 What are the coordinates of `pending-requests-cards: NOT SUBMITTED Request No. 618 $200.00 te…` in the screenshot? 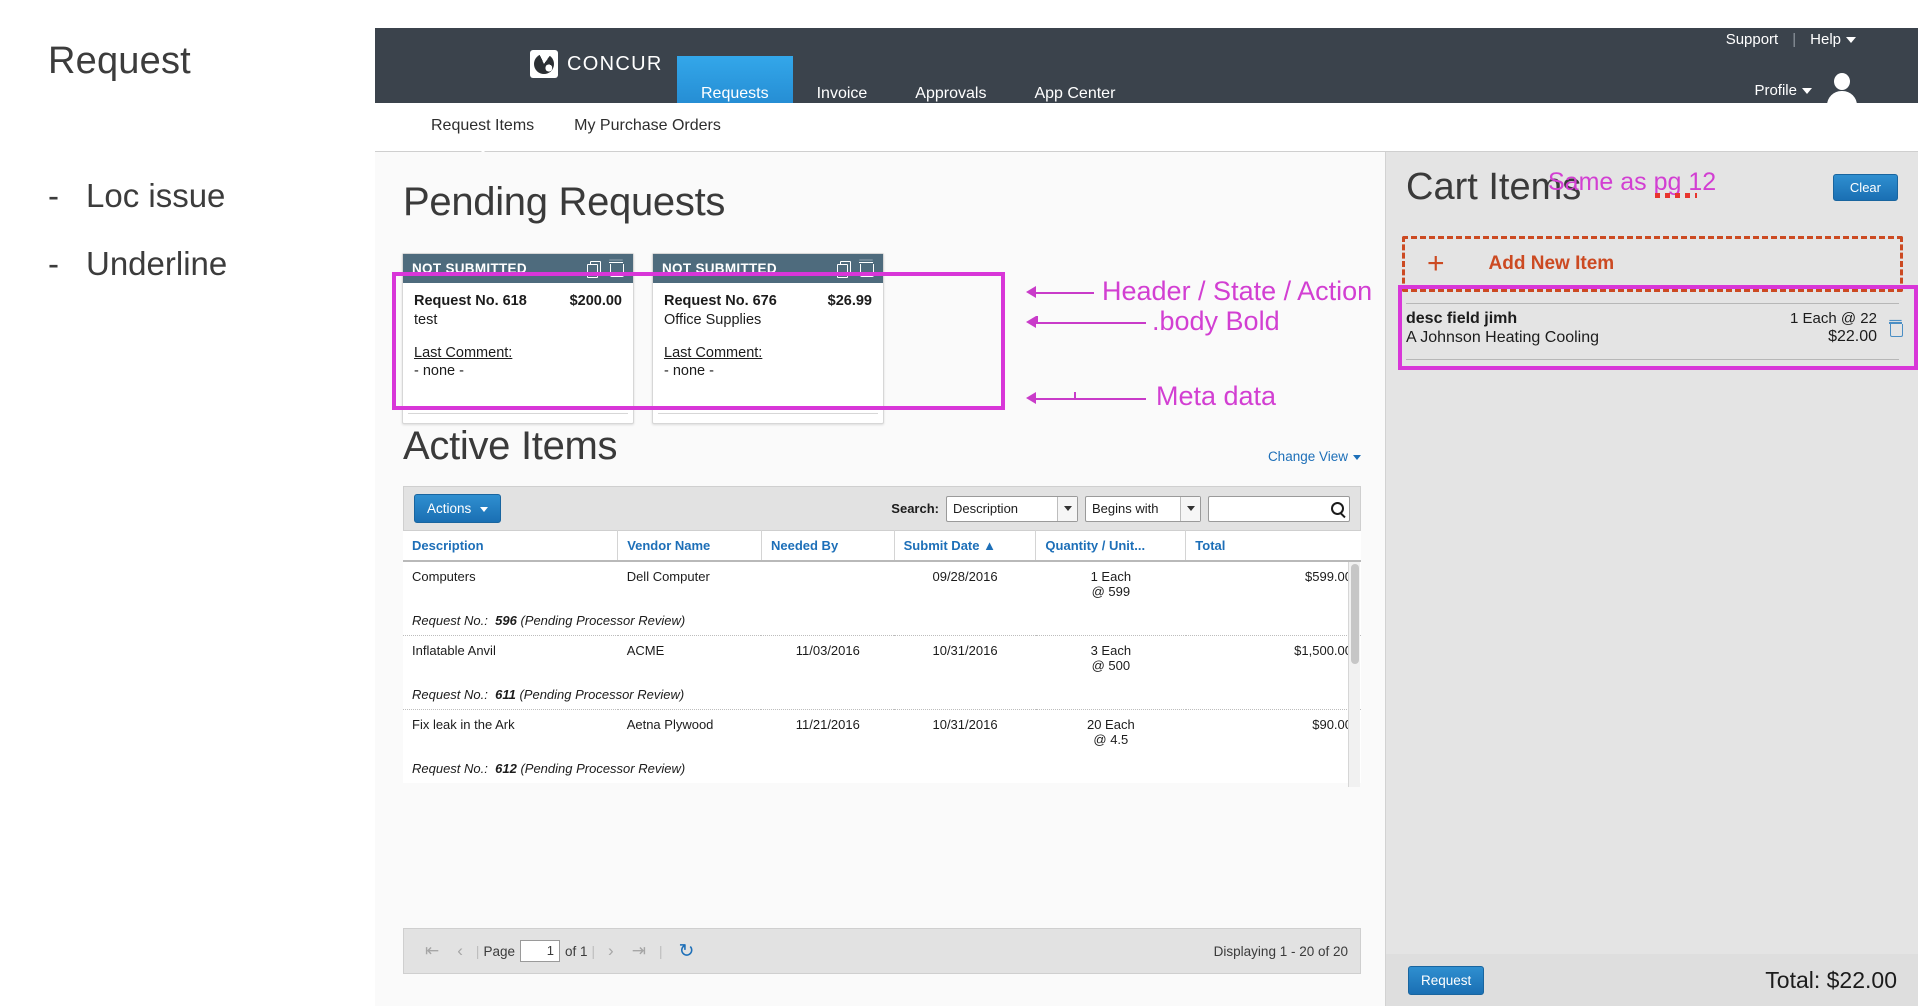 It's located at (643, 338).